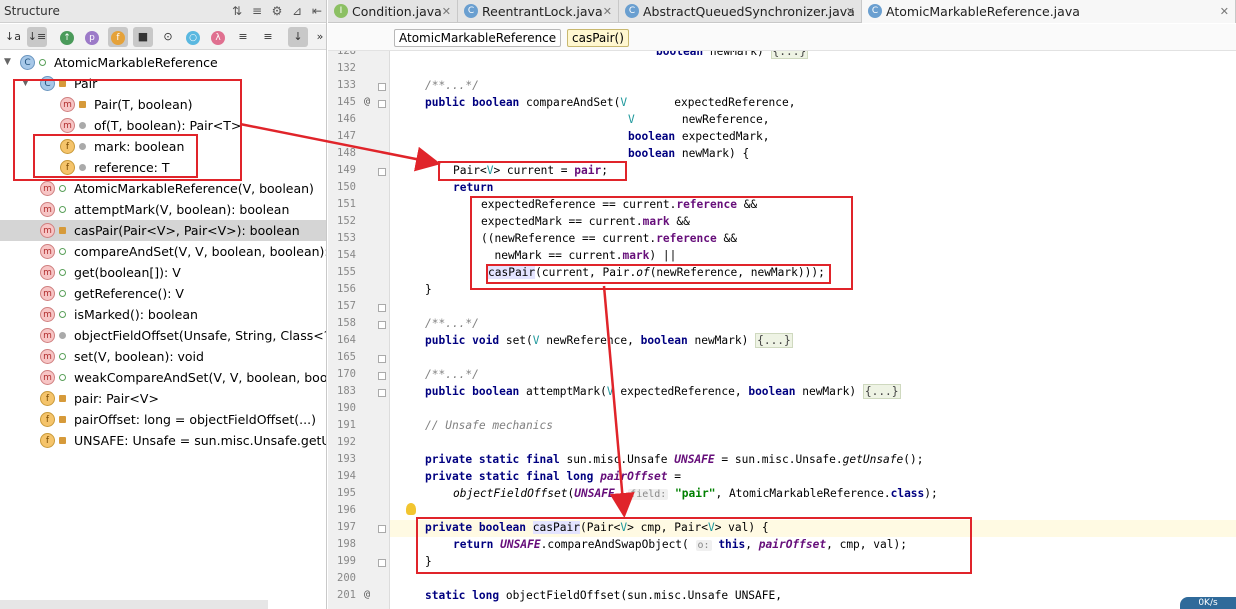 The image size is (1236, 609). I want to click on editor-tab: I Condition.java ✕, so click(393, 11).